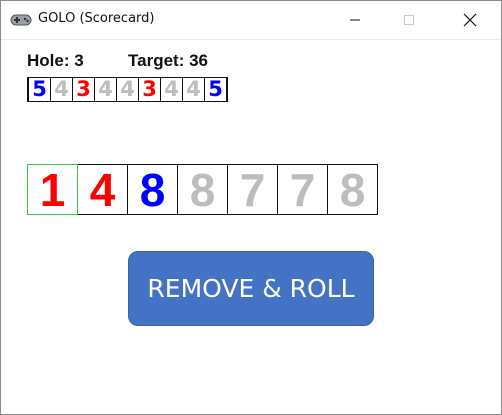 Image resolution: width=502 pixels, height=415 pixels. Describe the element at coordinates (96, 18) in the screenshot. I see `window-title: GOLO (Scorecard)` at that location.